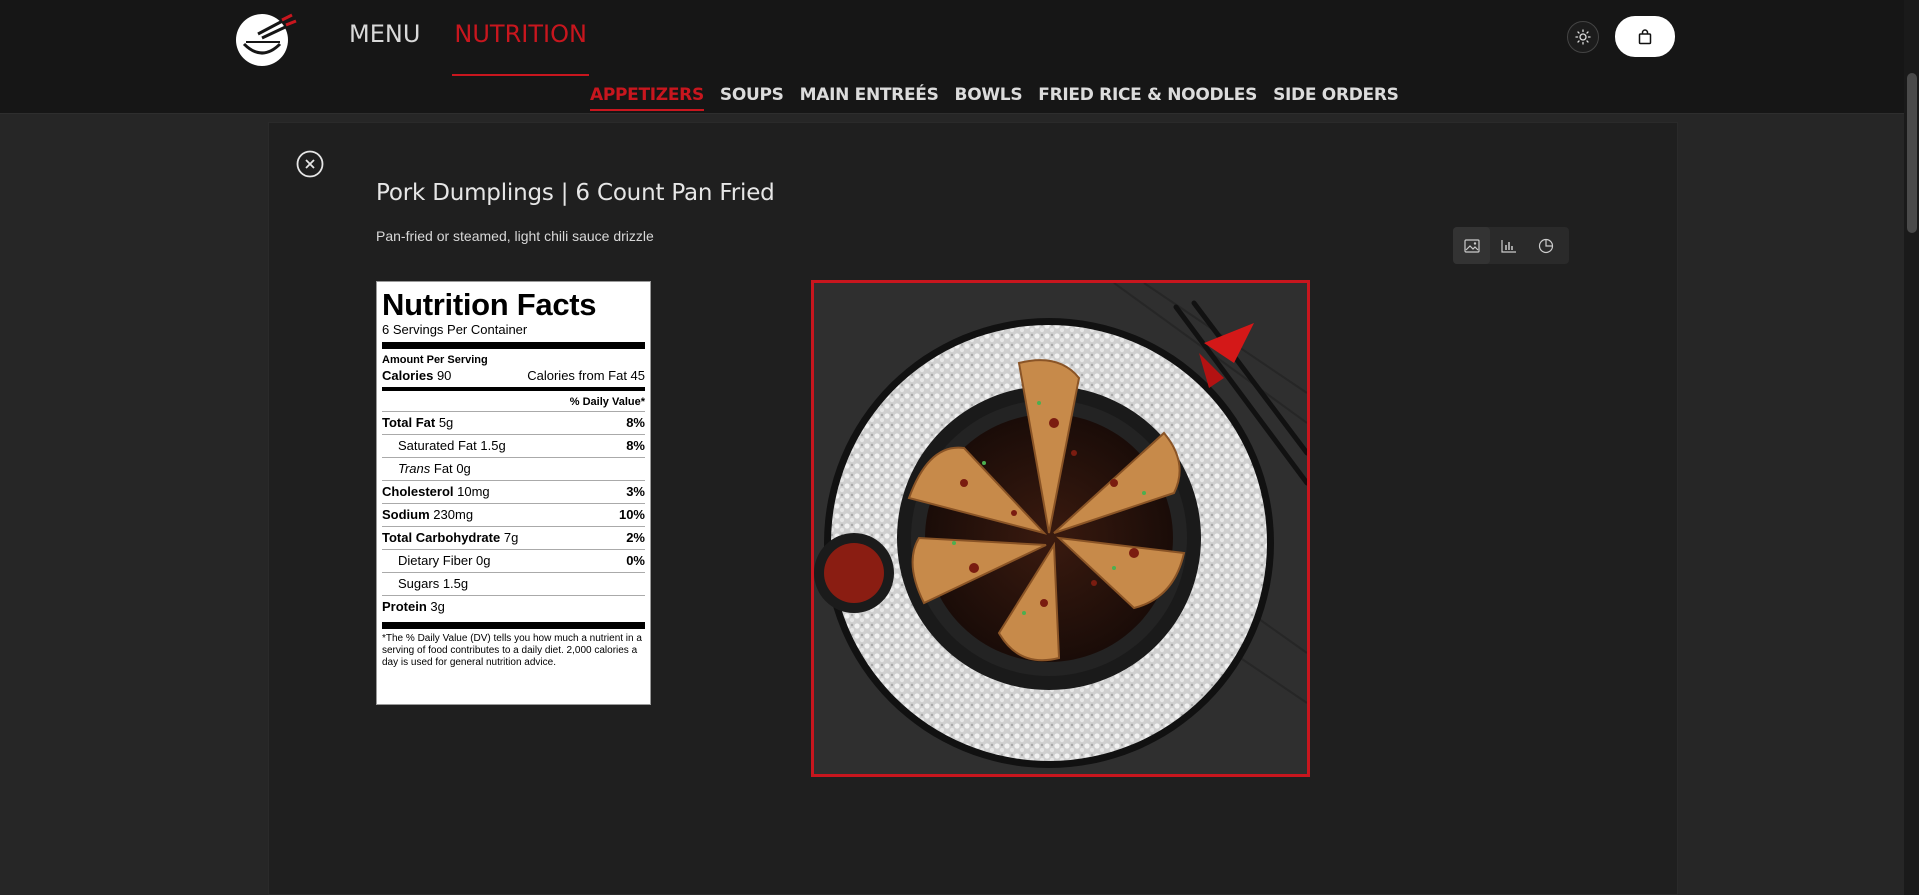 The height and width of the screenshot is (895, 1919). Describe the element at coordinates (406, 514) in the screenshot. I see `nutrient-label: Sodium` at that location.